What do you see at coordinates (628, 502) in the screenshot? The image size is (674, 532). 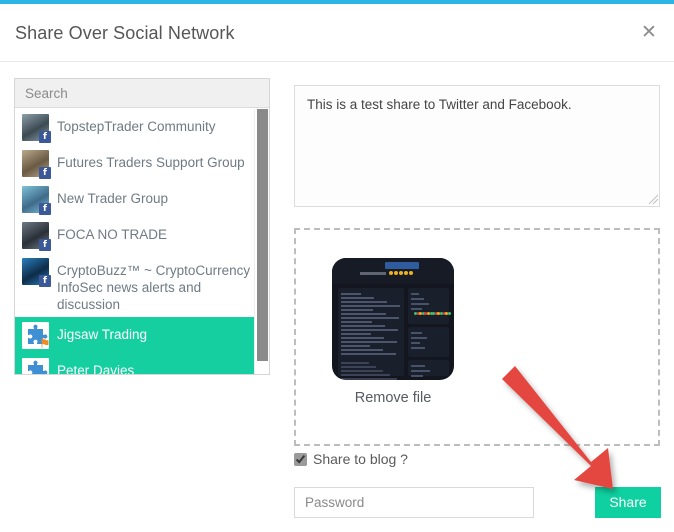 I see `share-button: Share` at bounding box center [628, 502].